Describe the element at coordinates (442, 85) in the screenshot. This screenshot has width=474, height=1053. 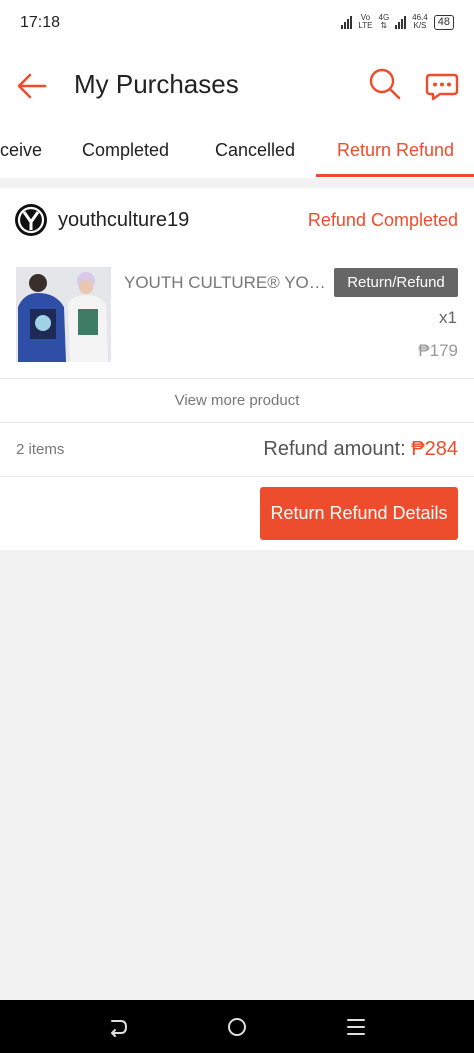
I see `chat-icon` at that location.